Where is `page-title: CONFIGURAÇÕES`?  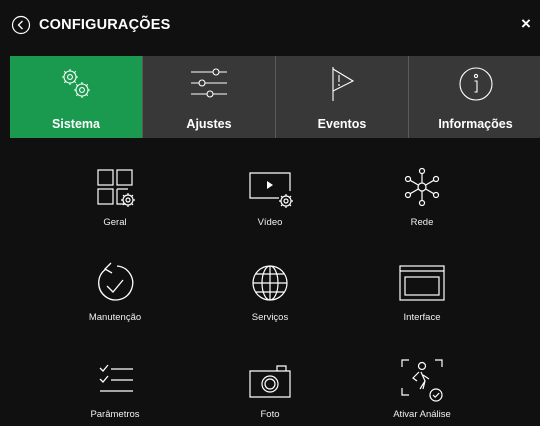 page-title: CONFIGURAÇÕES is located at coordinates (105, 25).